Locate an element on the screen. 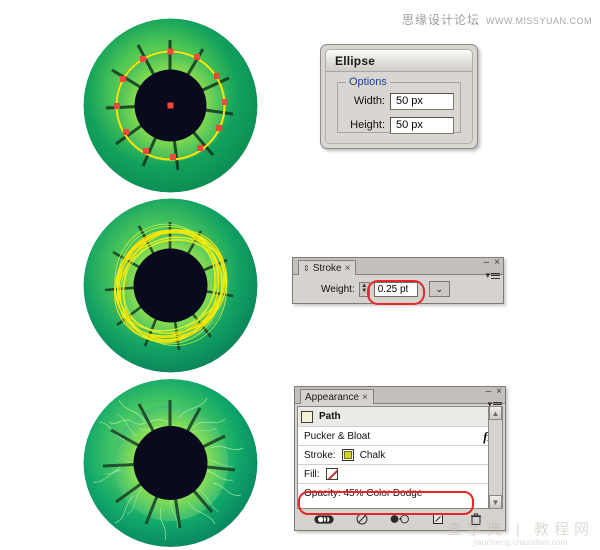 The width and height of the screenshot is (600, 550). ellipse-height-label: Height: is located at coordinates (367, 125).